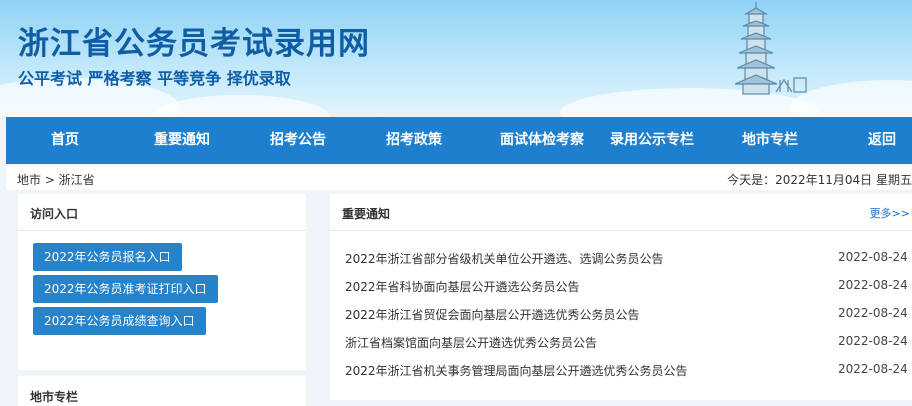 The image size is (912, 406). What do you see at coordinates (54, 397) in the screenshot?
I see `city-panel-title: 地市专栏` at bounding box center [54, 397].